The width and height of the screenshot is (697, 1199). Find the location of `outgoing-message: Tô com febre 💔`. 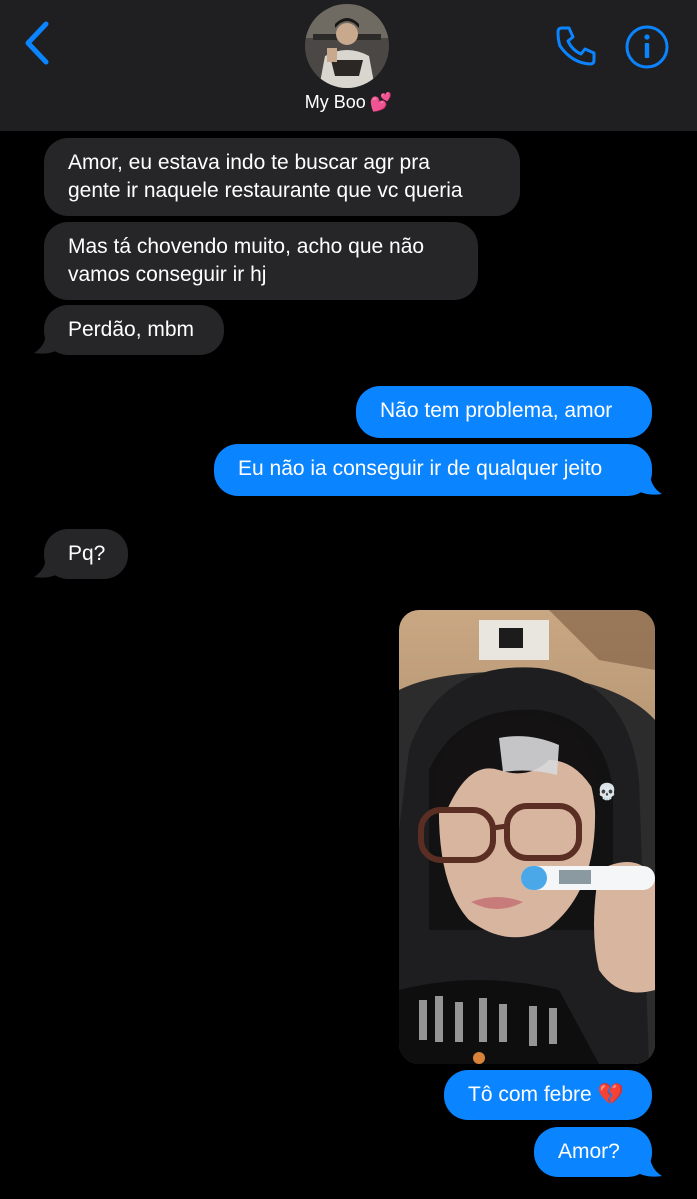

outgoing-message: Tô com febre 💔 is located at coordinates (548, 1095).